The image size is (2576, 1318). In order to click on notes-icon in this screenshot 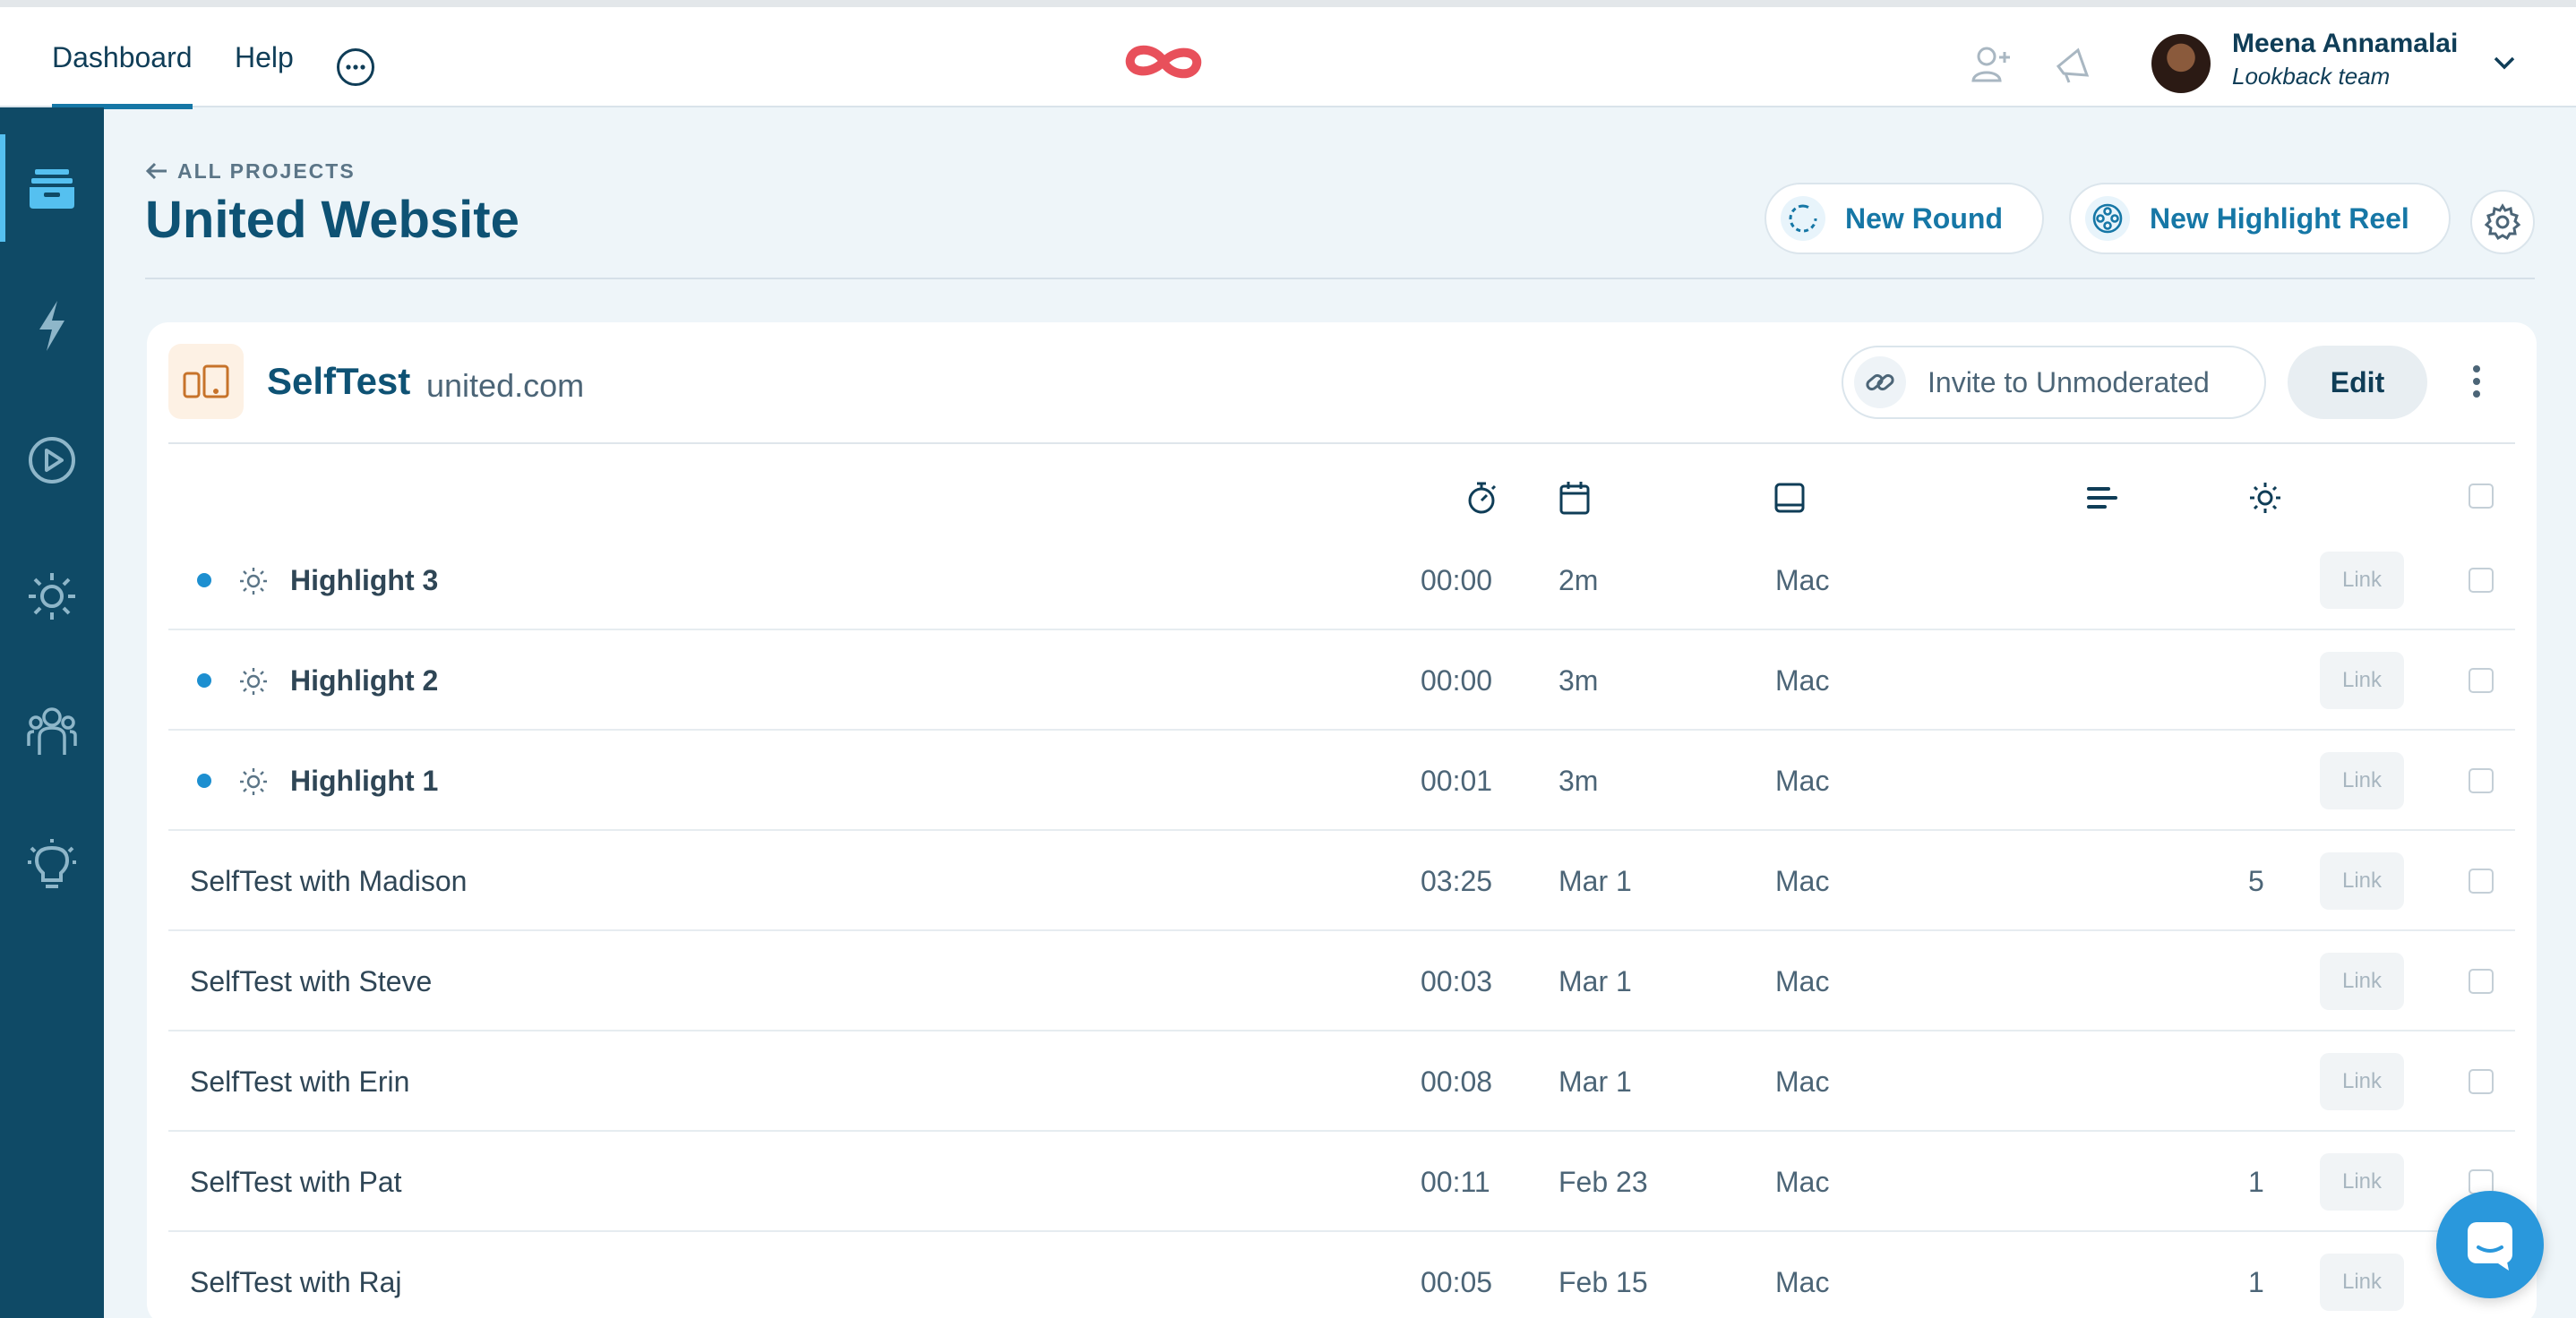, I will do `click(2101, 498)`.